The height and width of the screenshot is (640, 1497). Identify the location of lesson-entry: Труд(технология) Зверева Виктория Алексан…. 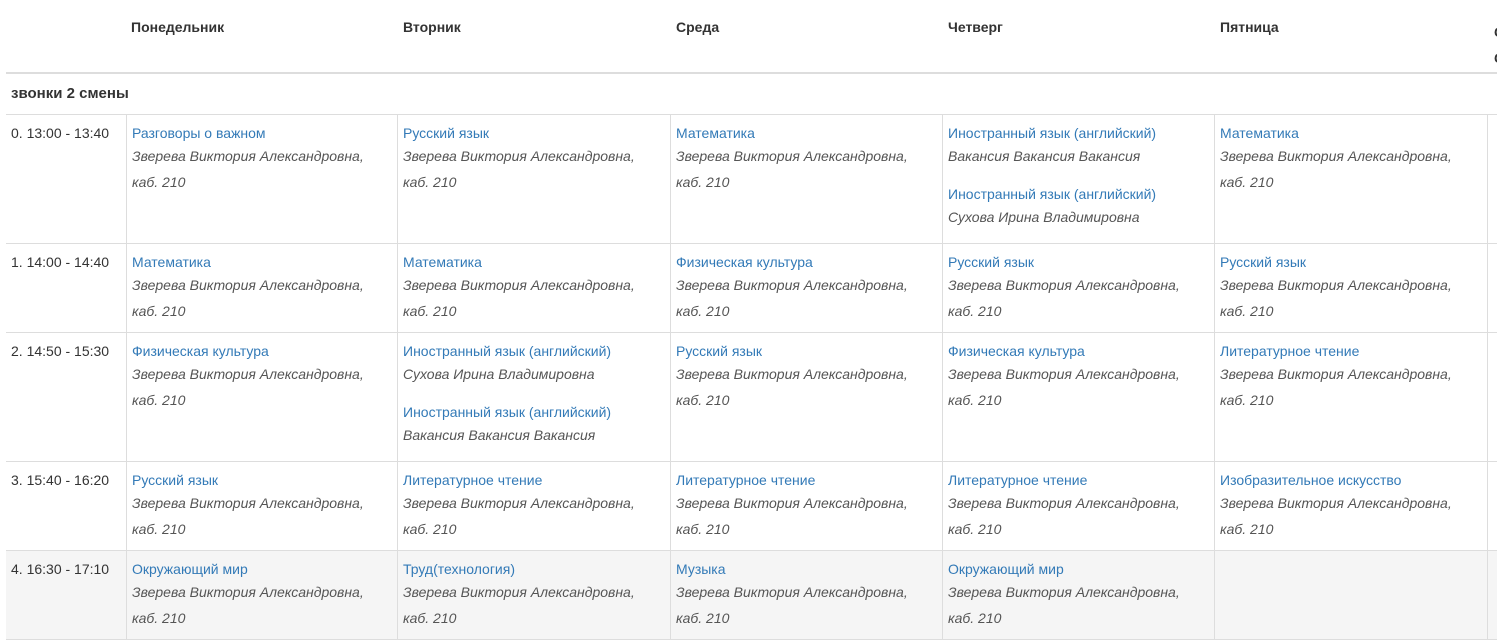
(534, 595).